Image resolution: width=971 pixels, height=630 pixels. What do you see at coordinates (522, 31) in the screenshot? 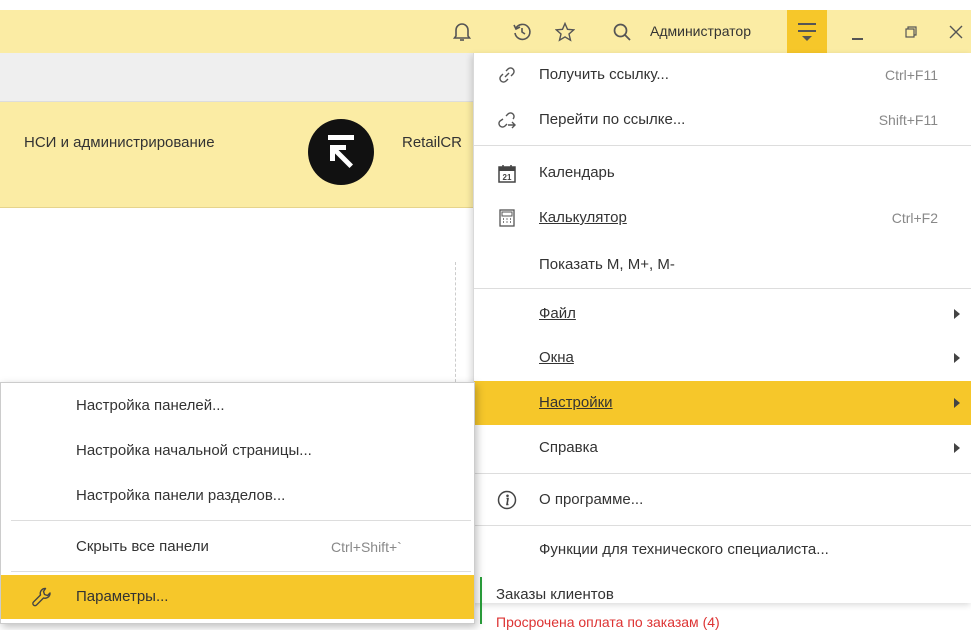
I see `history-icon` at bounding box center [522, 31].